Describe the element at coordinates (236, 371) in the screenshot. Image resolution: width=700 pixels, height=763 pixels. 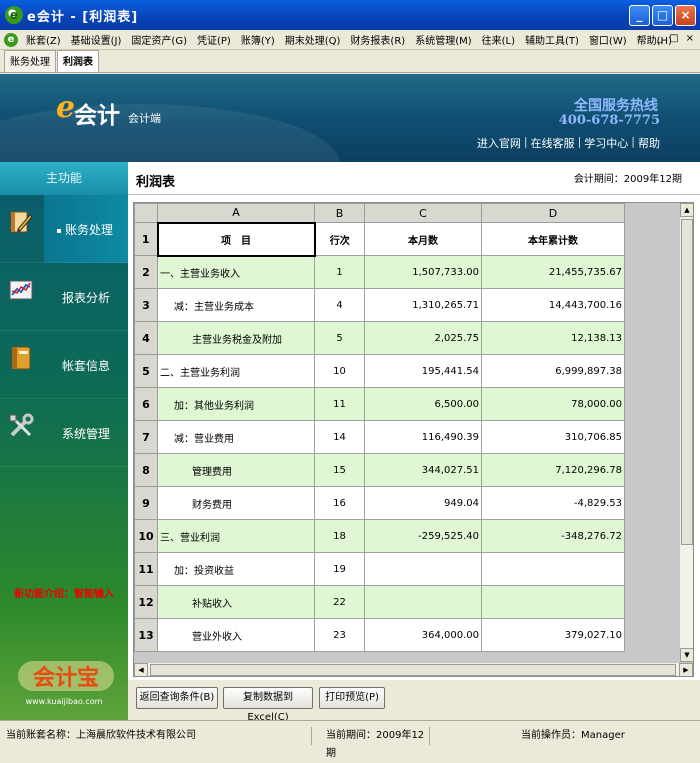
I see `cell-item: 二、主营业务利润` at that location.